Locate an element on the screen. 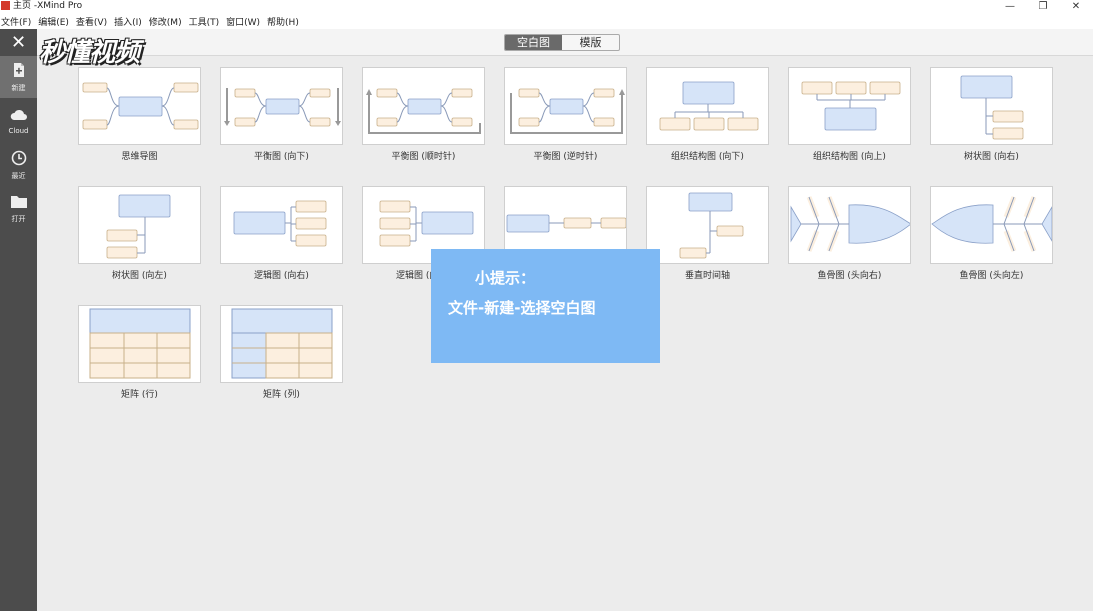 Image resolution: width=1093 pixels, height=611 pixels. close-window-button: ✕ is located at coordinates (1076, 6).